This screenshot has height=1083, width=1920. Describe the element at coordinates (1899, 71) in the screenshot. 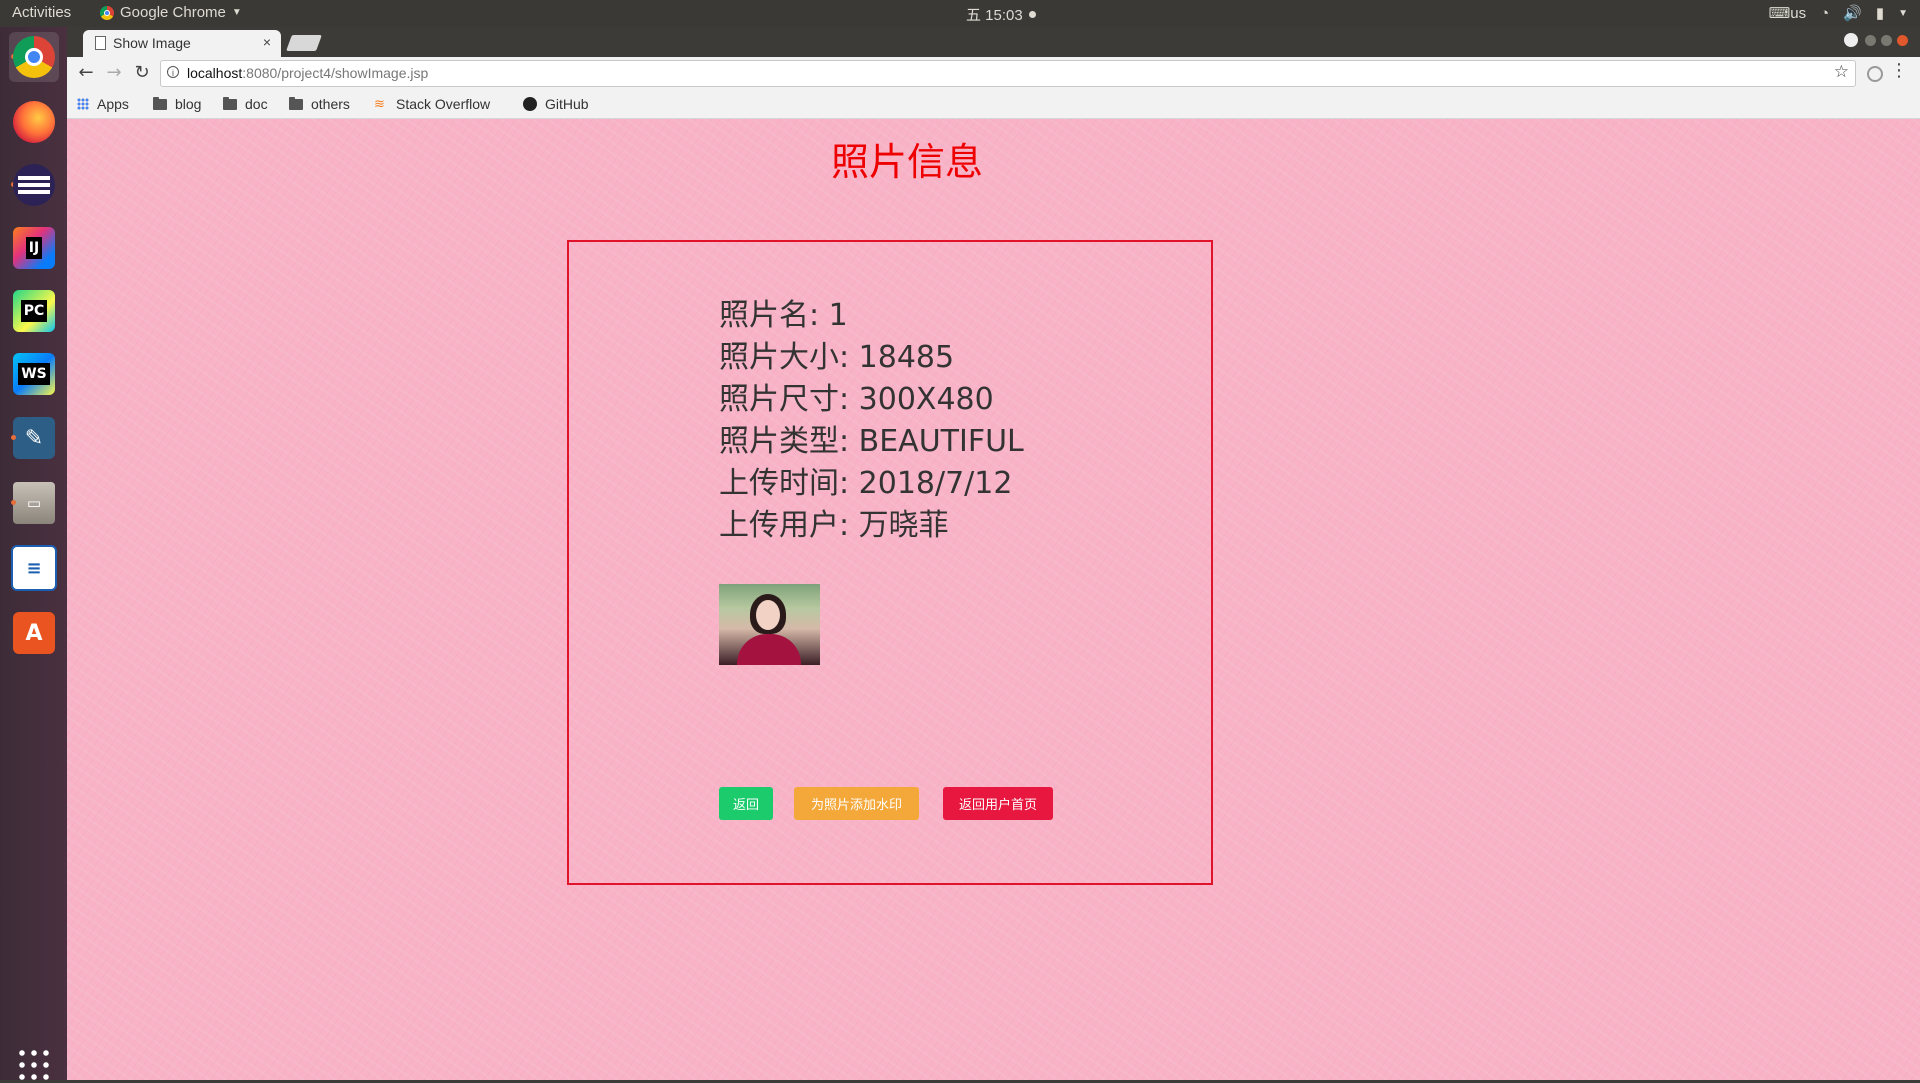

I see `kebab-menu-icon: ⋮` at that location.